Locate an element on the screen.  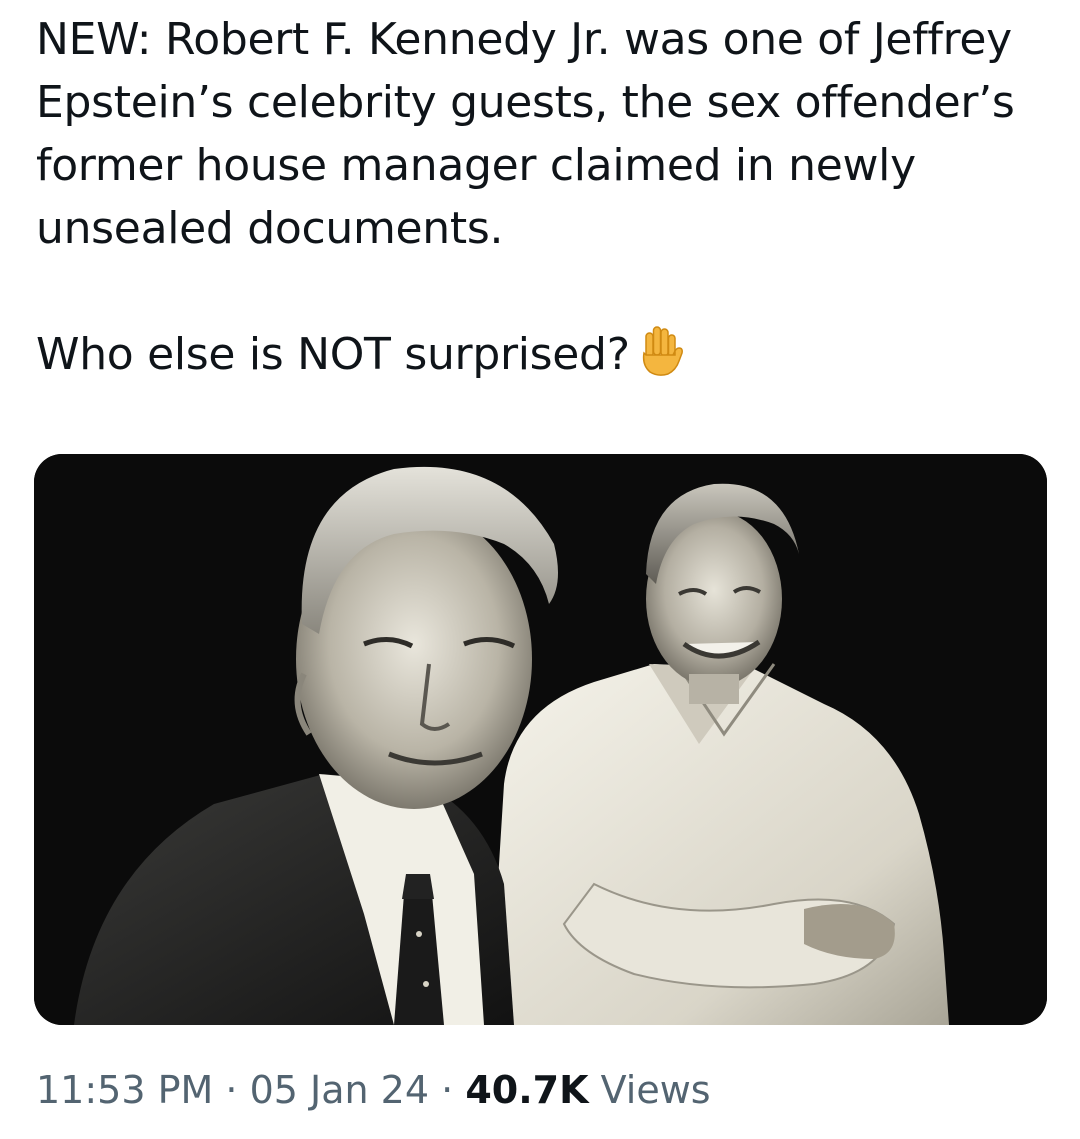
raised-hand-icon is located at coordinates (661, 351).